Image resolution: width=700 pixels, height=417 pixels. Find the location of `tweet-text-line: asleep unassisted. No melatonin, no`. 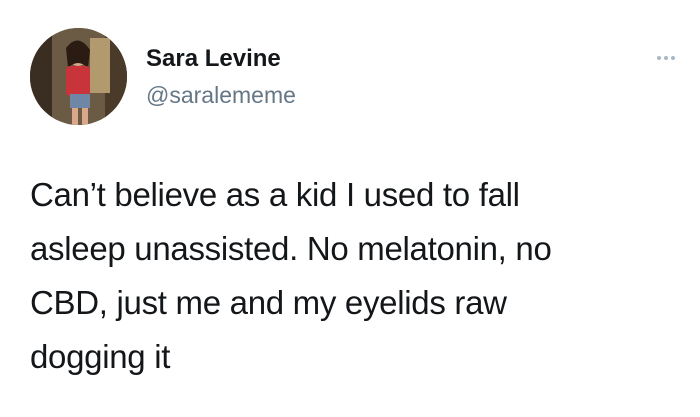

tweet-text-line: asleep unassisted. No melatonin, no is located at coordinates (291, 248).